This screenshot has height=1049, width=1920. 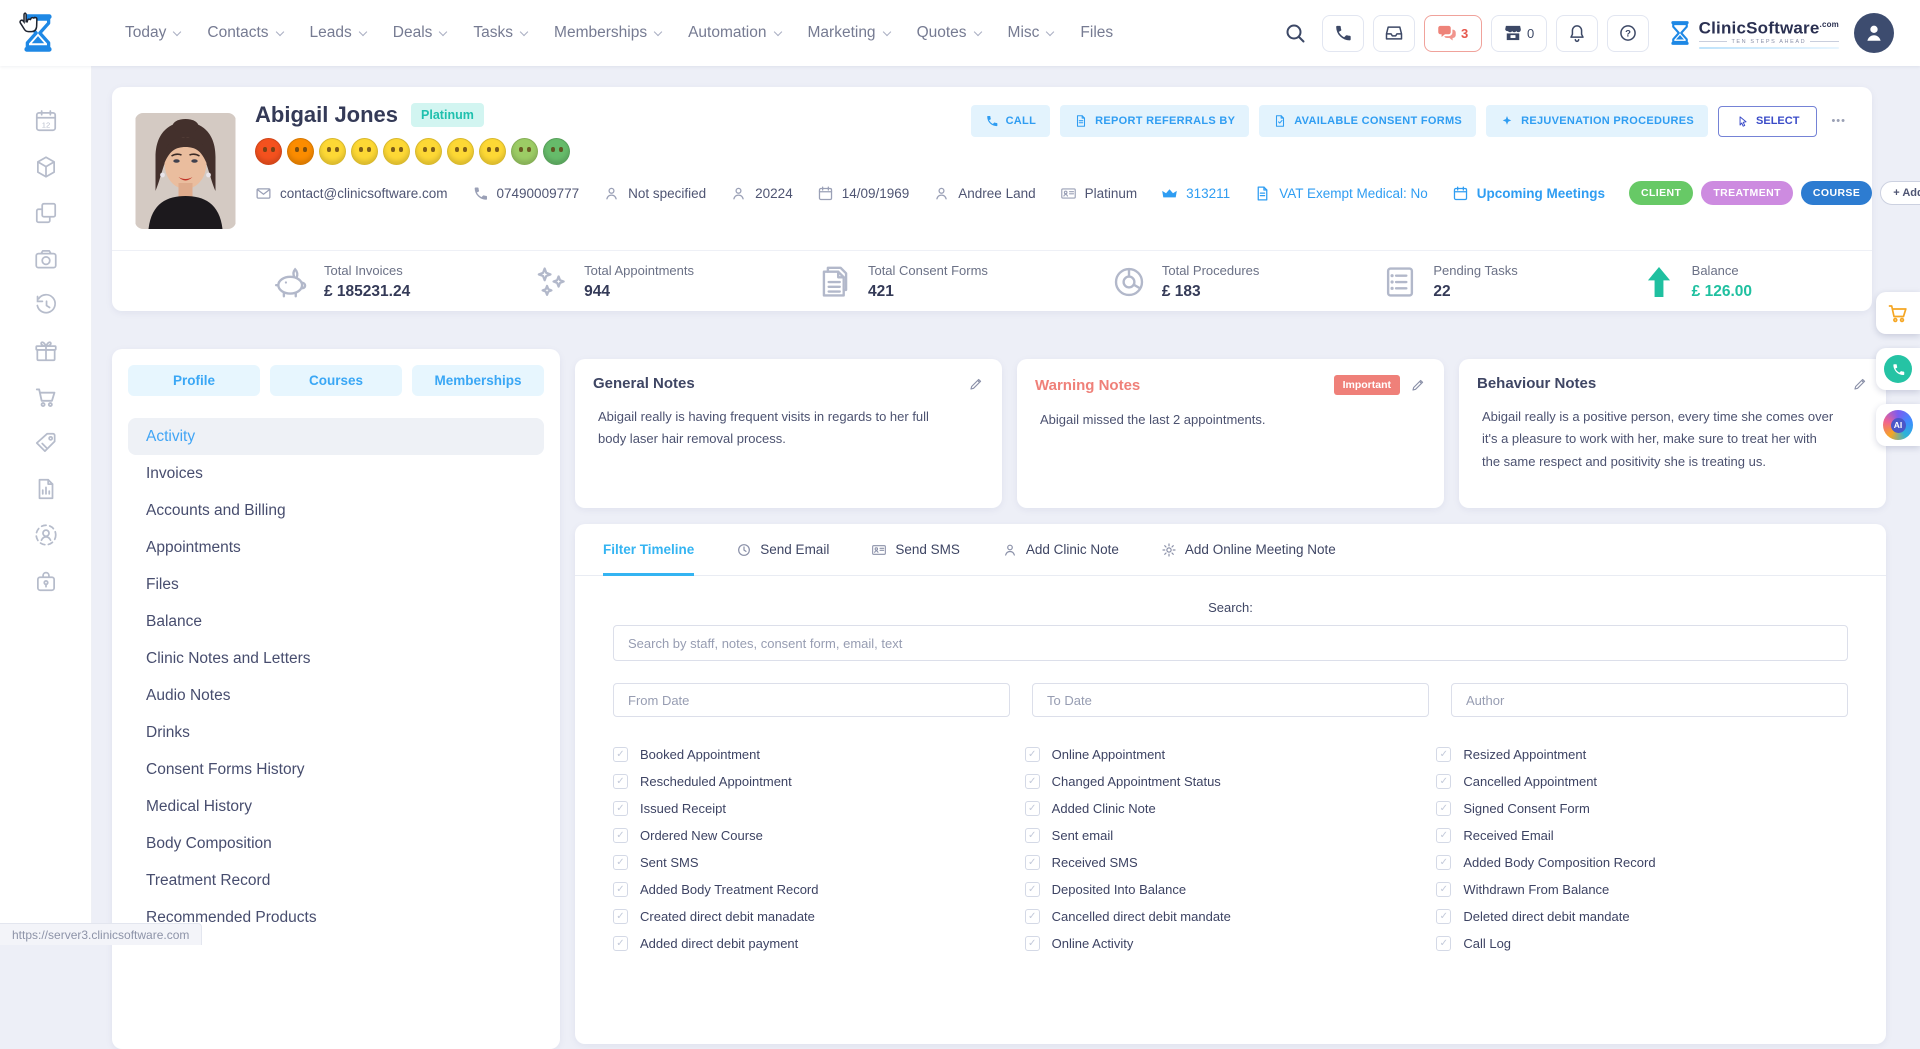 What do you see at coordinates (336, 880) in the screenshot?
I see `menu-item: Treatment Record` at bounding box center [336, 880].